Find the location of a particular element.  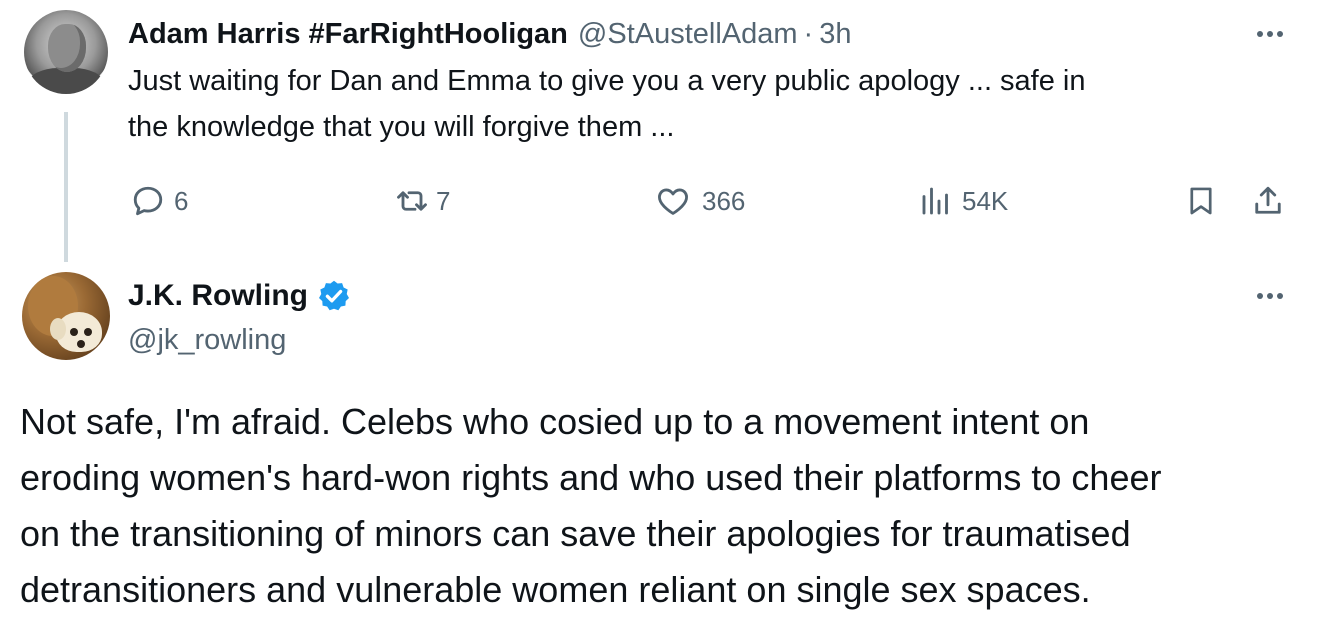

repost-count: 7 is located at coordinates (443, 200).